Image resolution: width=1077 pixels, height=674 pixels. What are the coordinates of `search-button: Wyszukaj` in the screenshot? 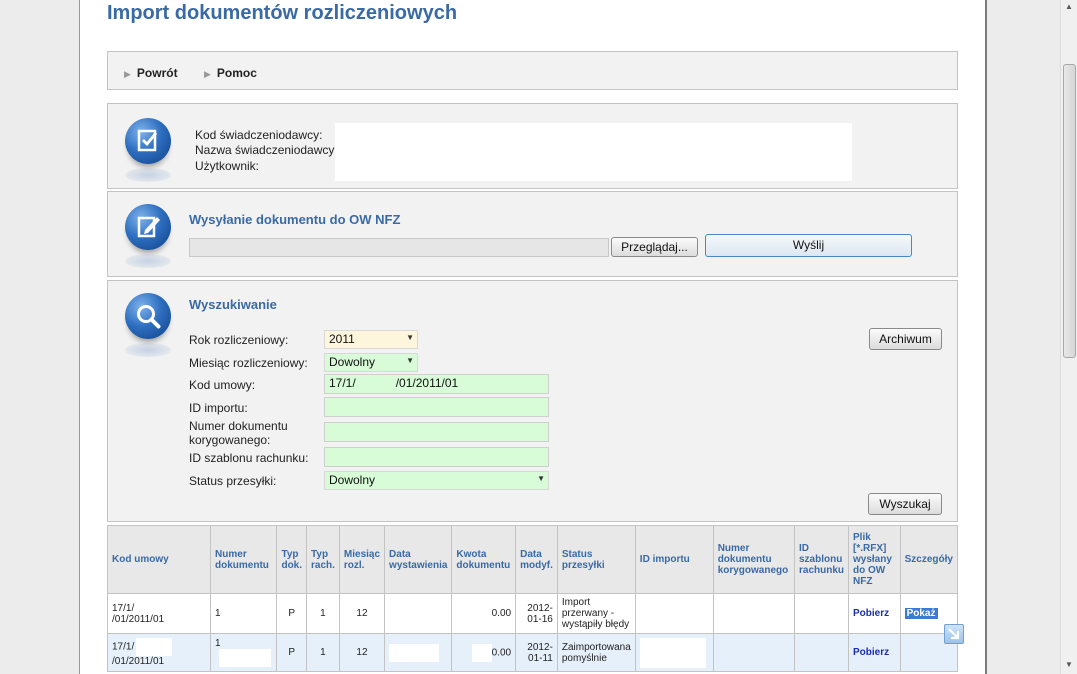 It's located at (905, 504).